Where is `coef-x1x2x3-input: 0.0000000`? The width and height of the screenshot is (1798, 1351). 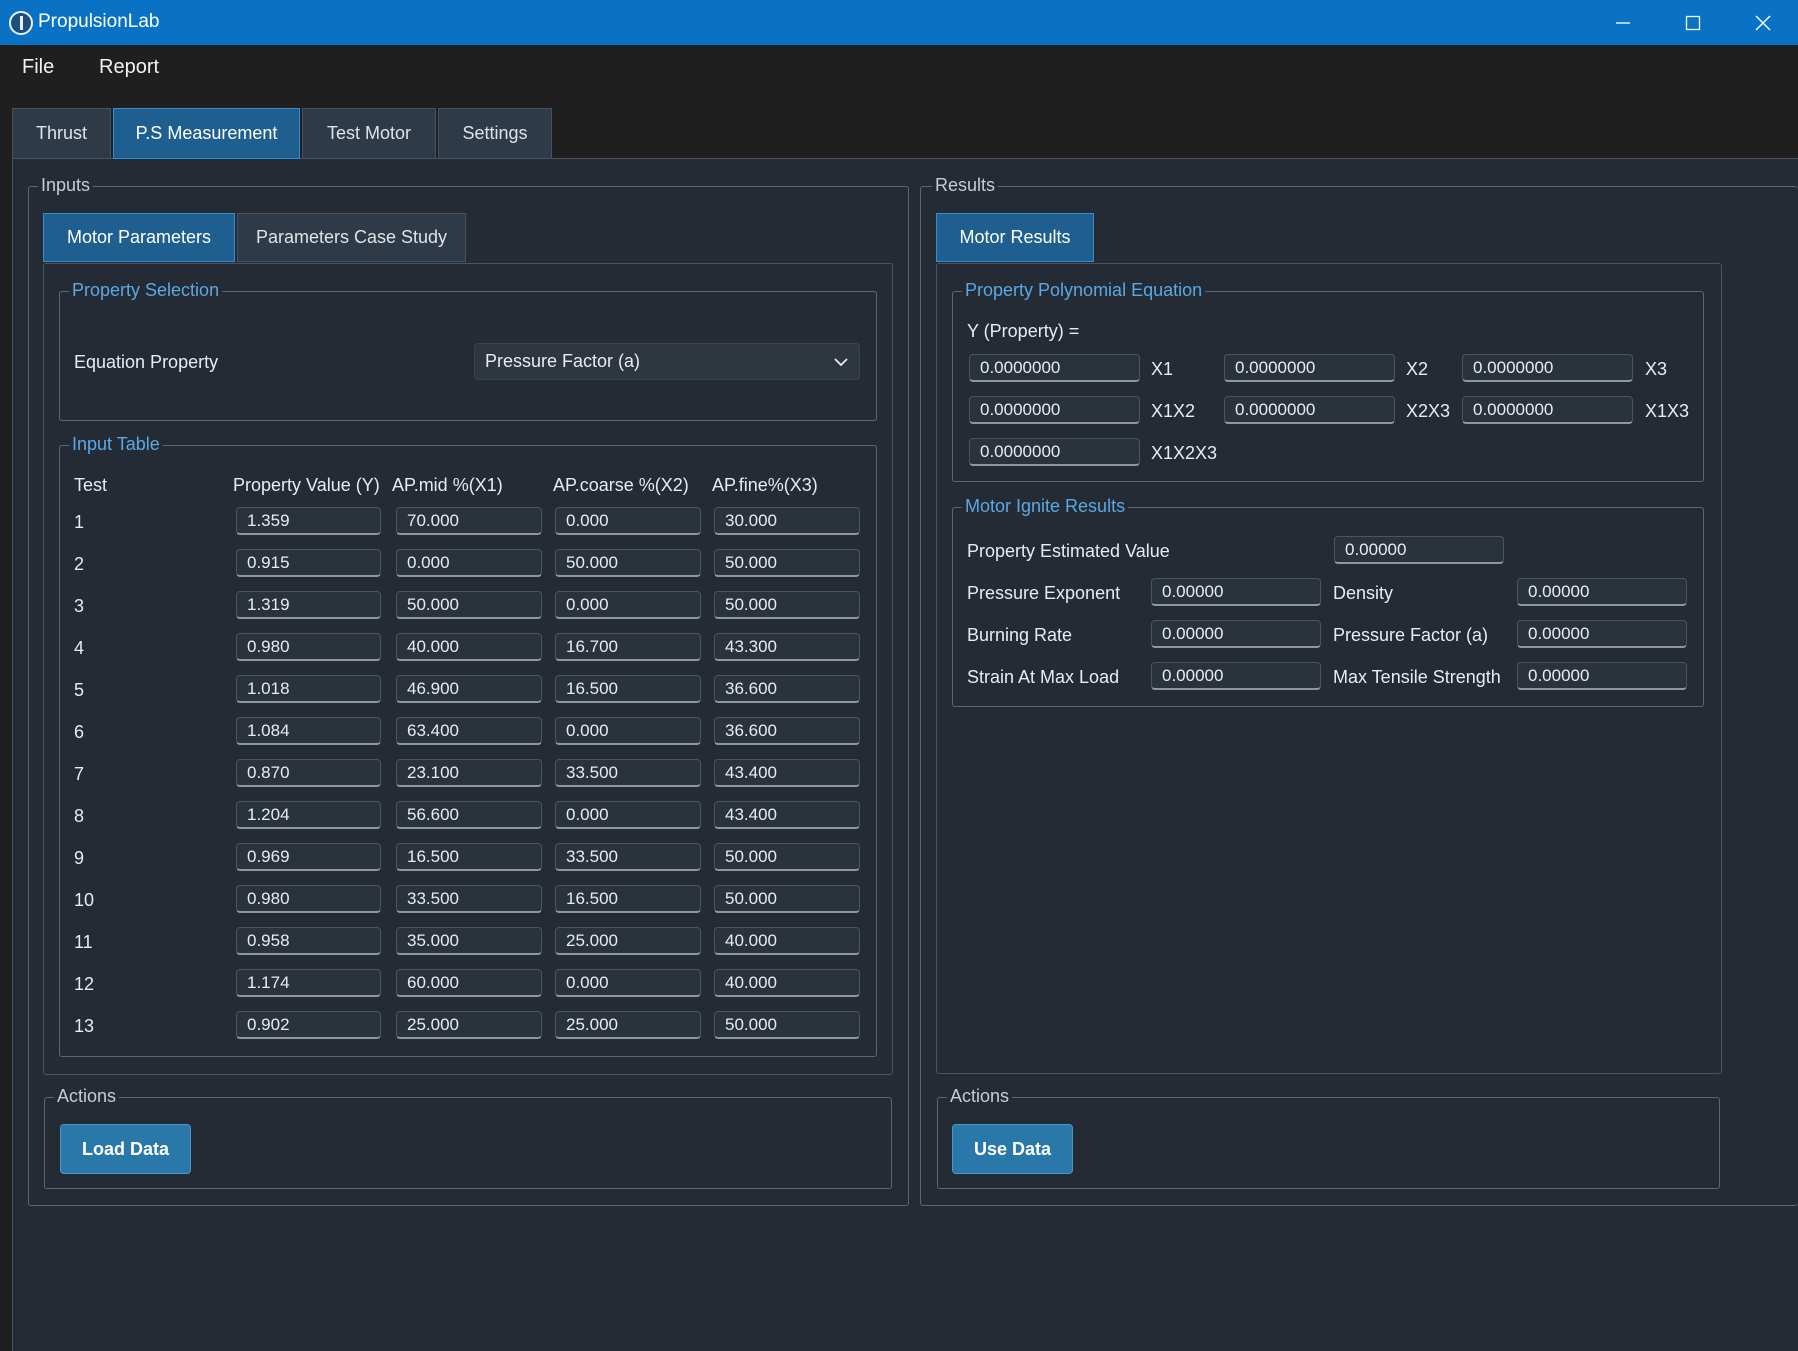
coef-x1x2x3-input: 0.0000000 is located at coordinates (1054, 452).